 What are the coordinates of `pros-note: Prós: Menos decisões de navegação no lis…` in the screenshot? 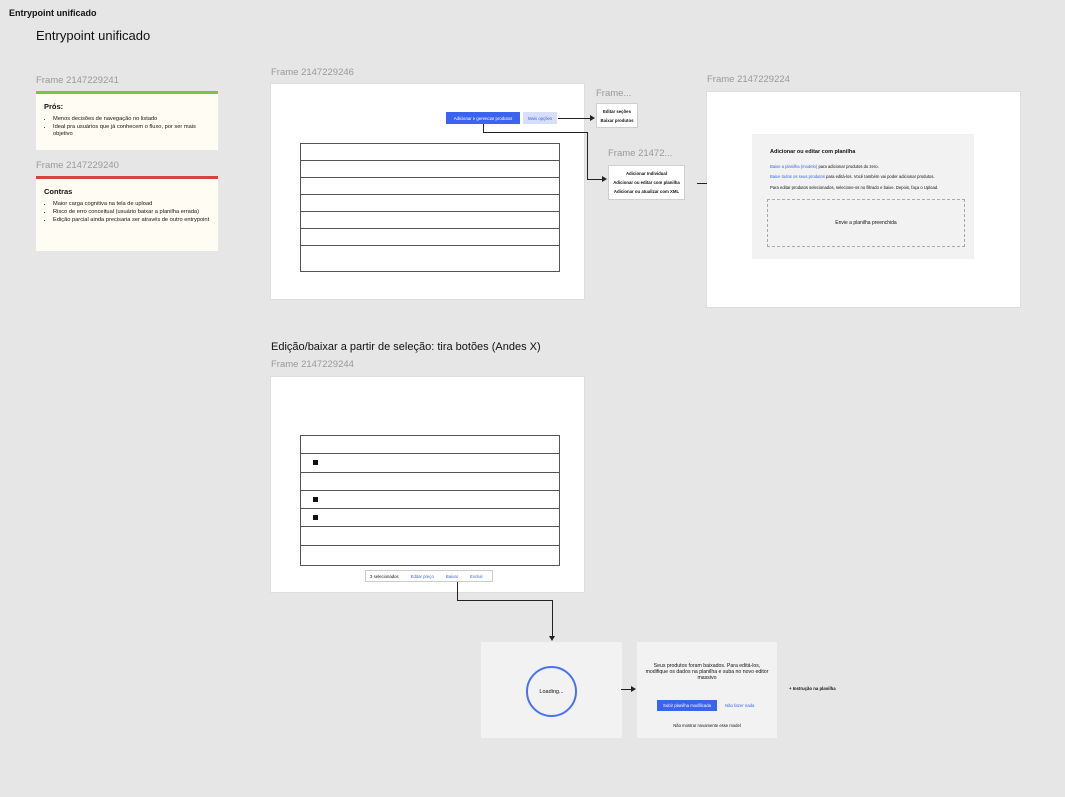 It's located at (127, 120).